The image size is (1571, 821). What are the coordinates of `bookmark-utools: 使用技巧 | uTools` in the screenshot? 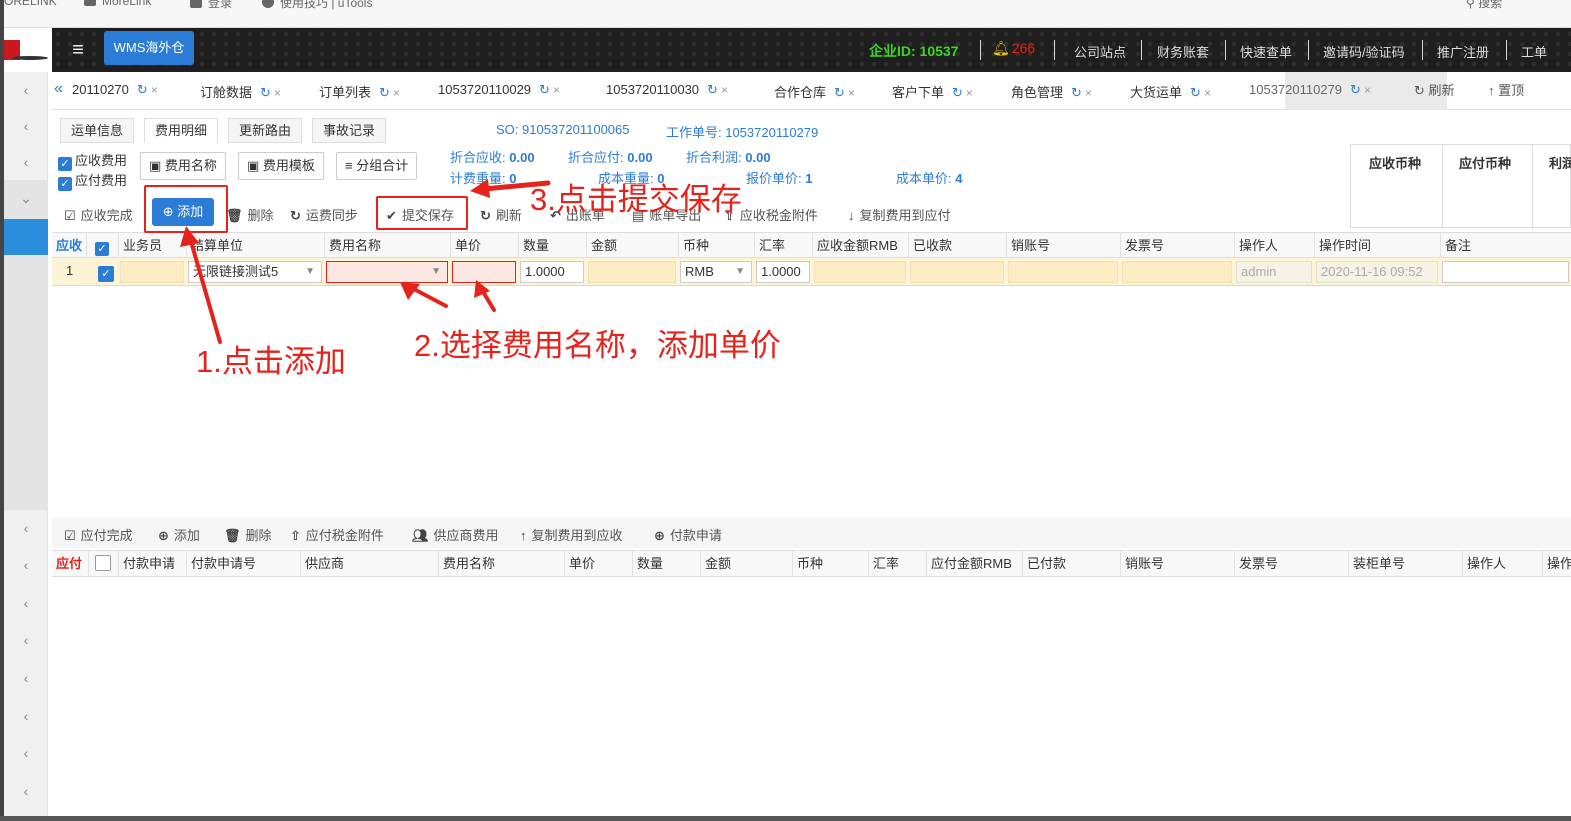 It's located at (317, 5).